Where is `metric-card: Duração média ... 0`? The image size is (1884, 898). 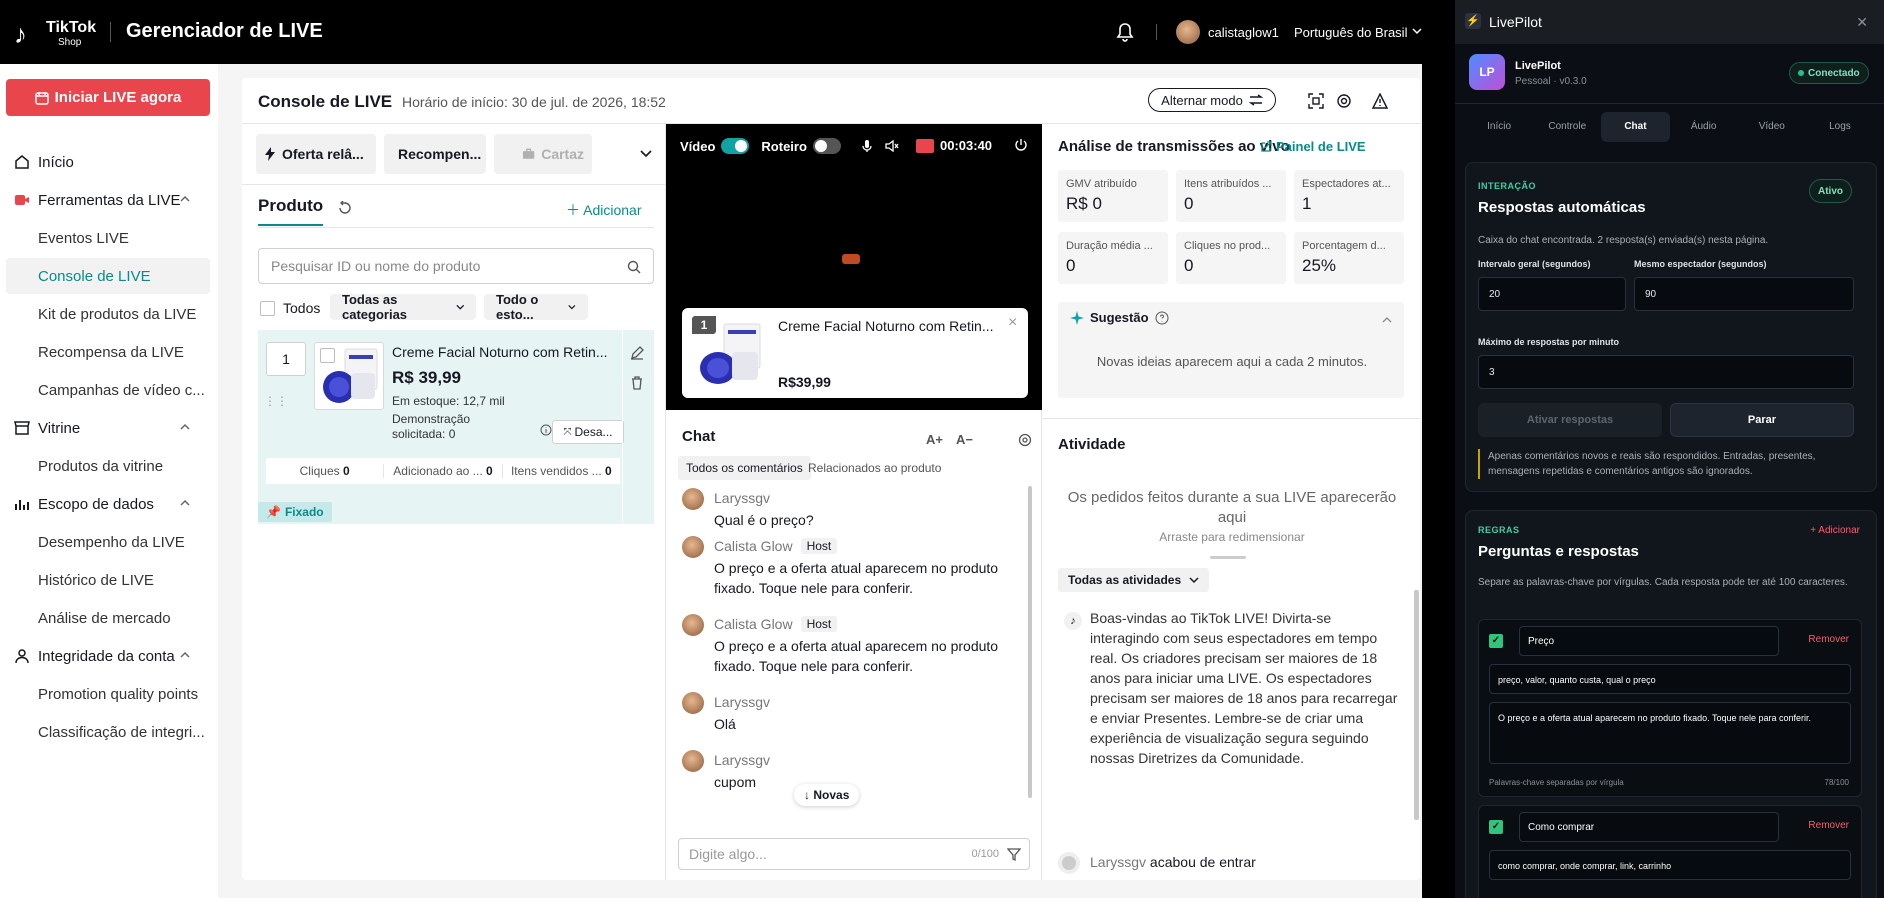
metric-card: Duração média ... 0 is located at coordinates (1113, 258).